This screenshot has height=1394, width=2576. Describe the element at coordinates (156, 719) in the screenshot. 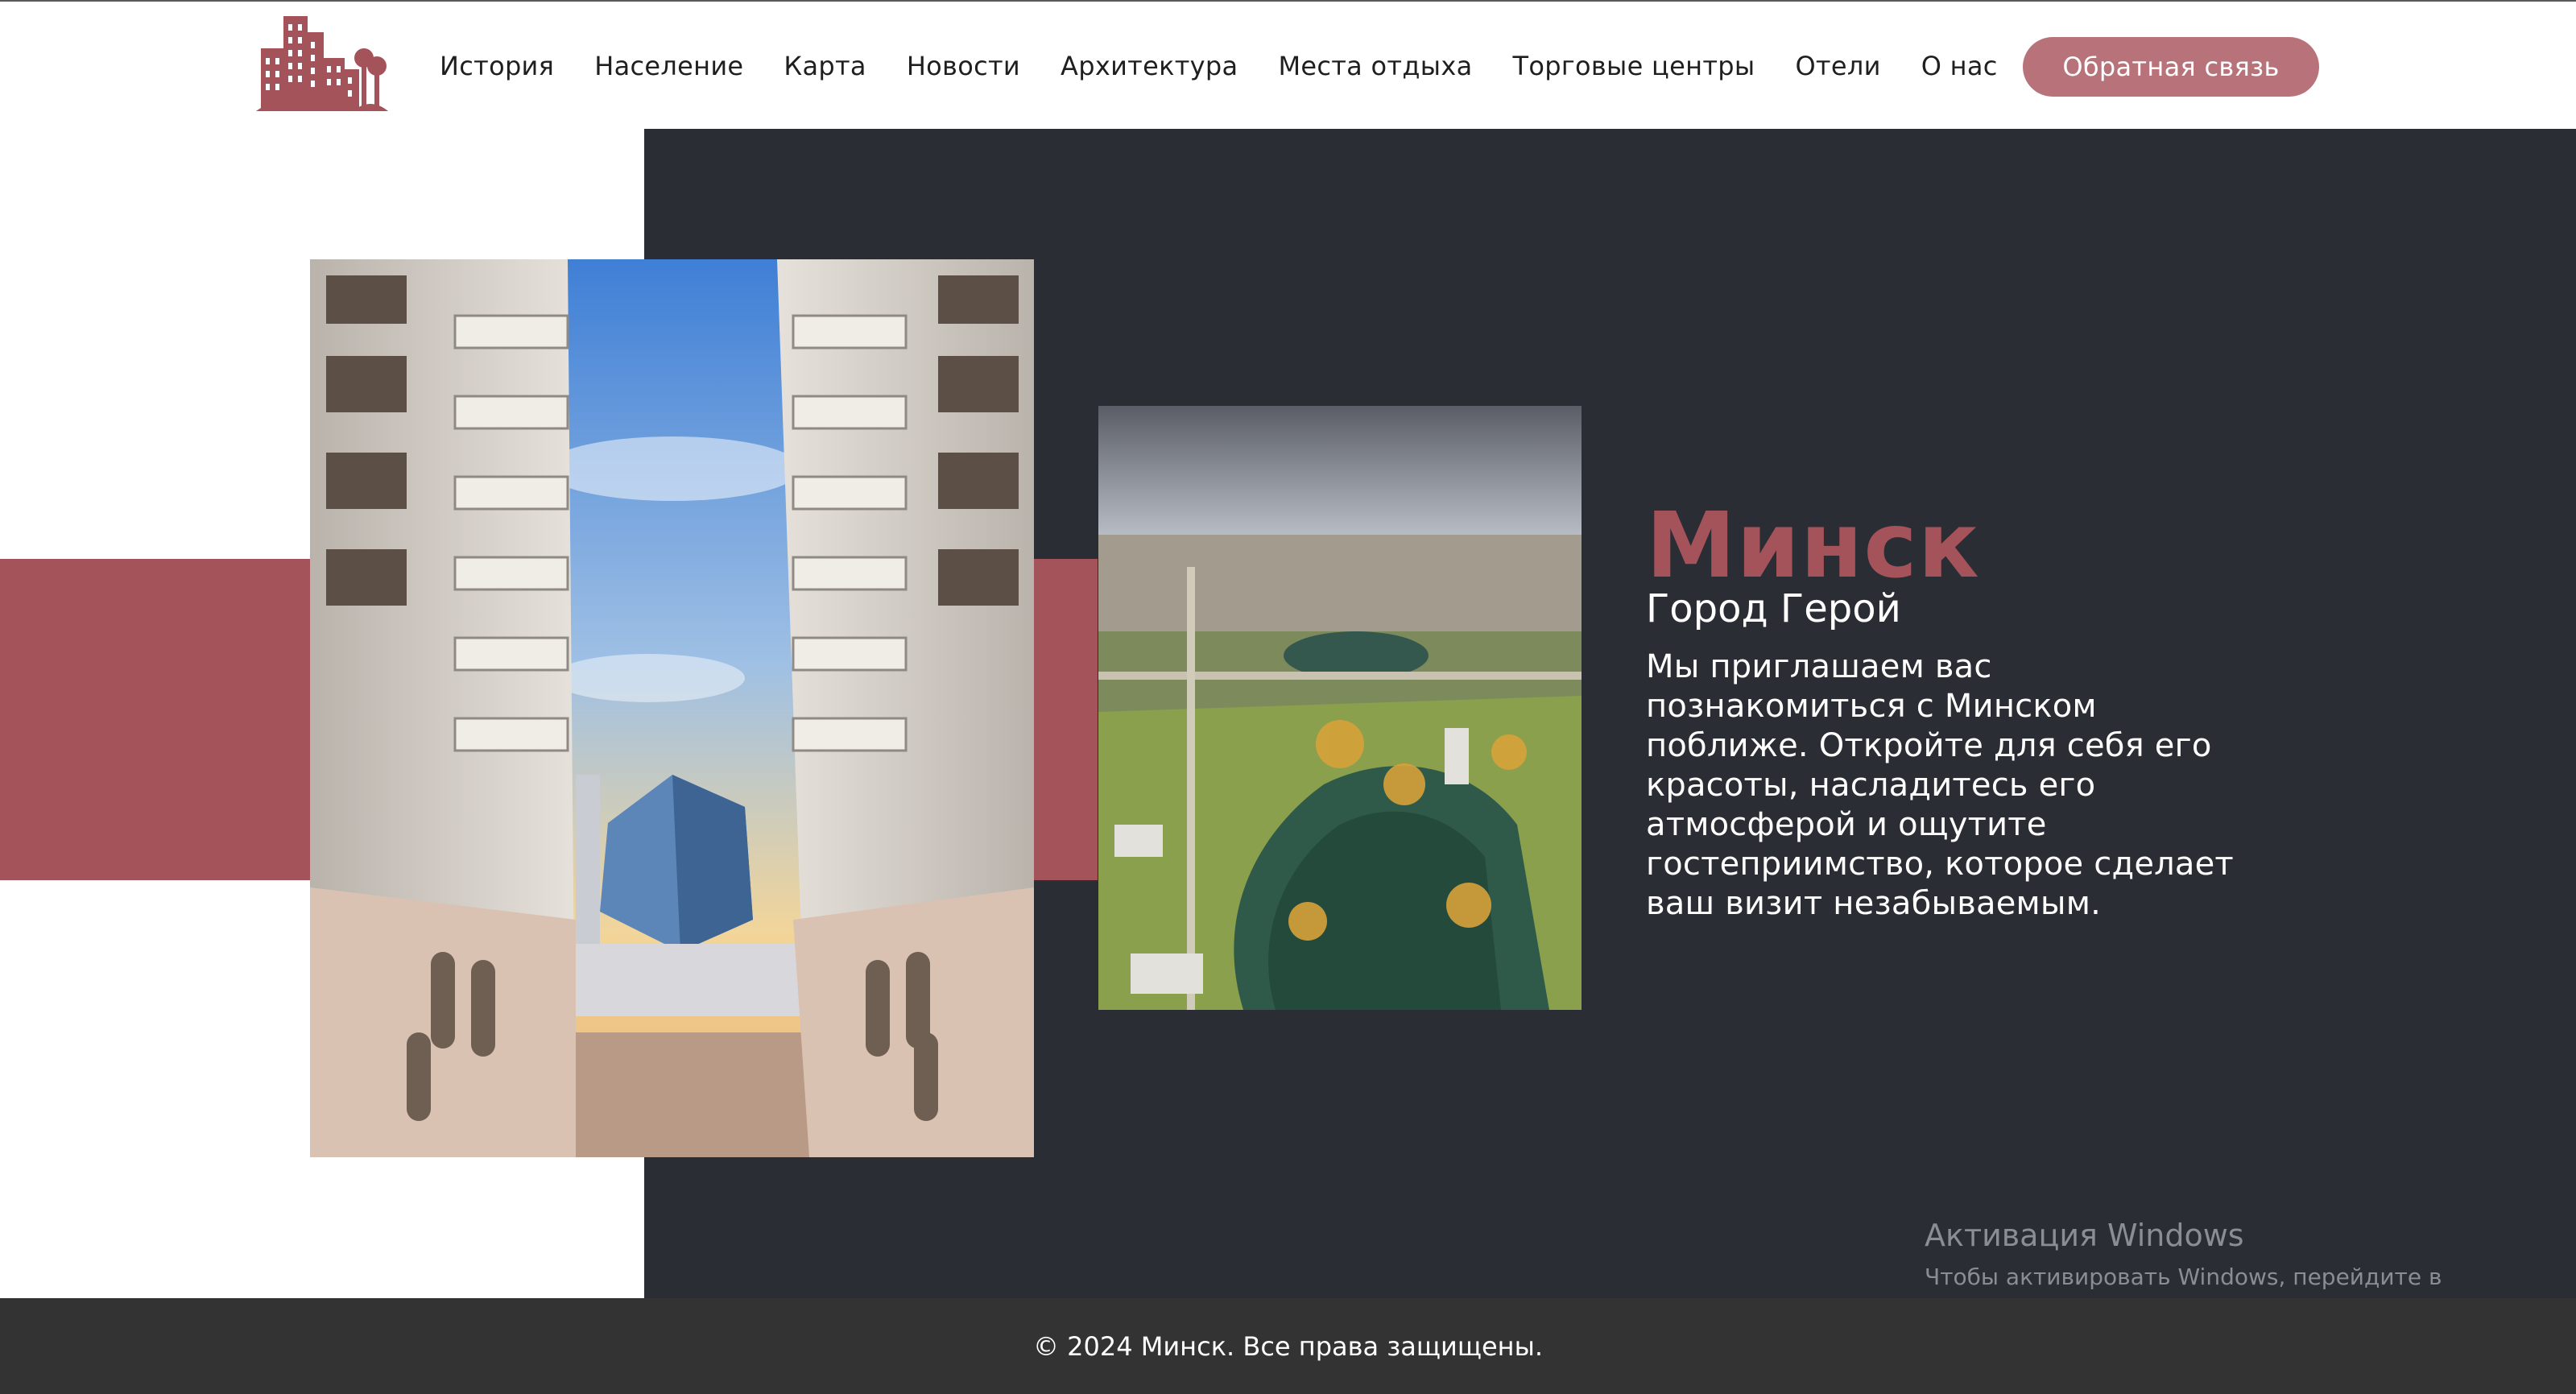

I see `accent-band-left` at that location.